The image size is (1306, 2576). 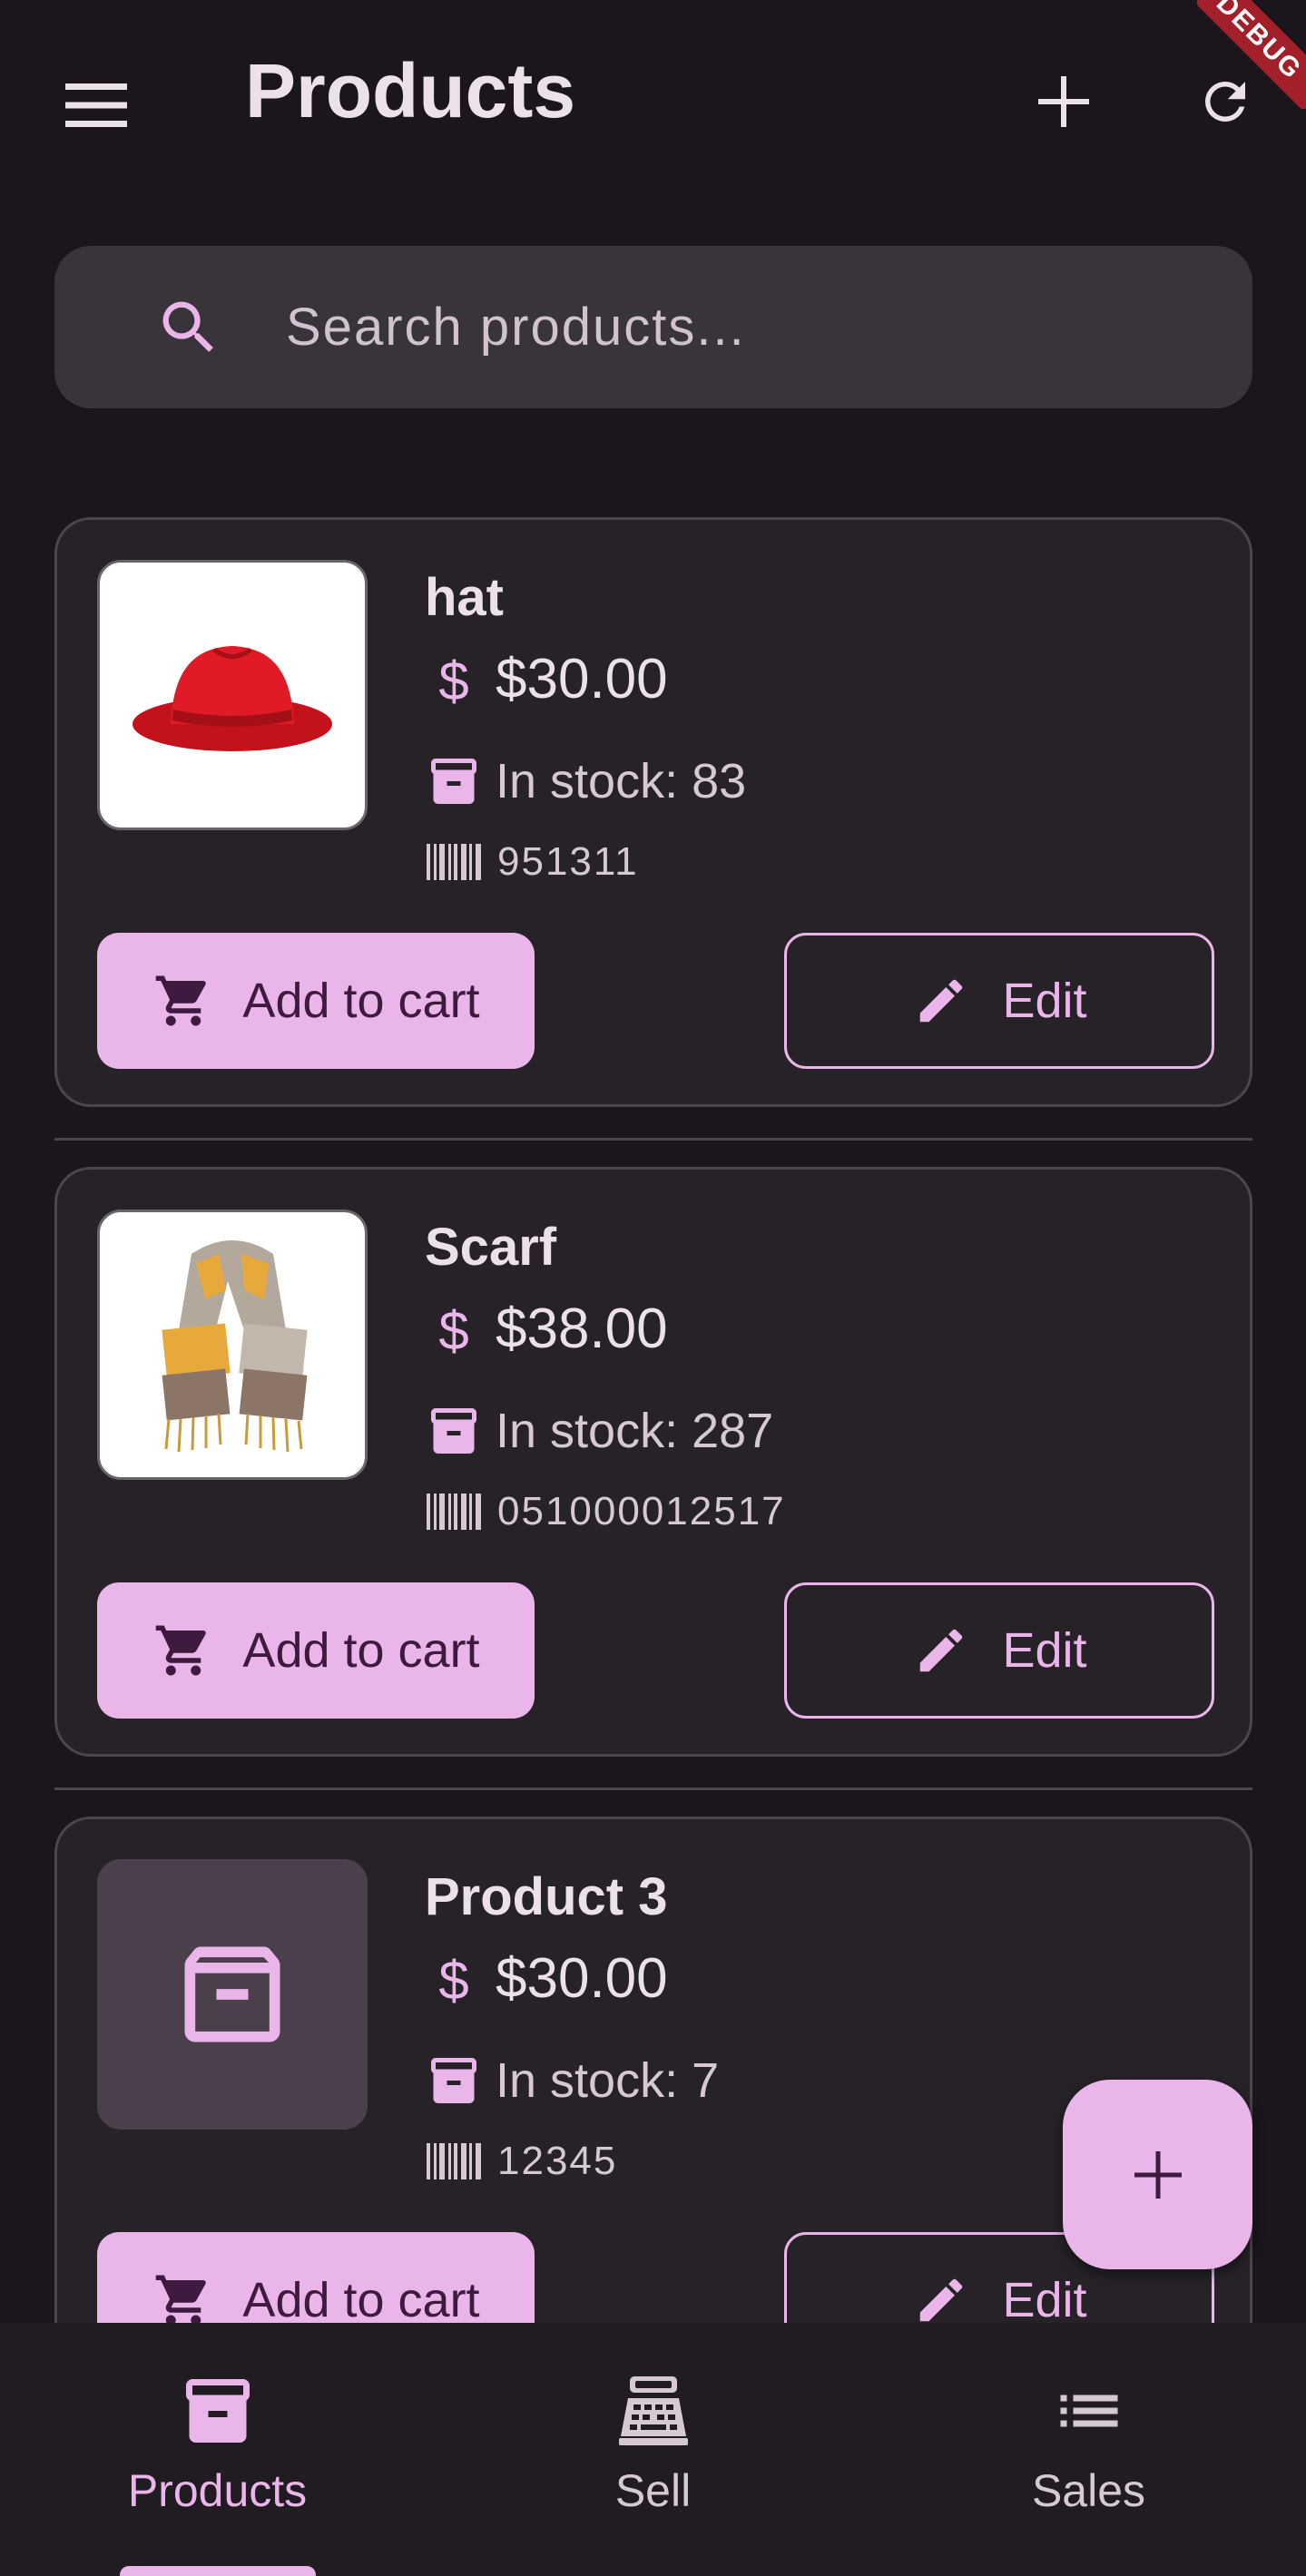 What do you see at coordinates (621, 781) in the screenshot?
I see `product-stock: In stock: 83` at bounding box center [621, 781].